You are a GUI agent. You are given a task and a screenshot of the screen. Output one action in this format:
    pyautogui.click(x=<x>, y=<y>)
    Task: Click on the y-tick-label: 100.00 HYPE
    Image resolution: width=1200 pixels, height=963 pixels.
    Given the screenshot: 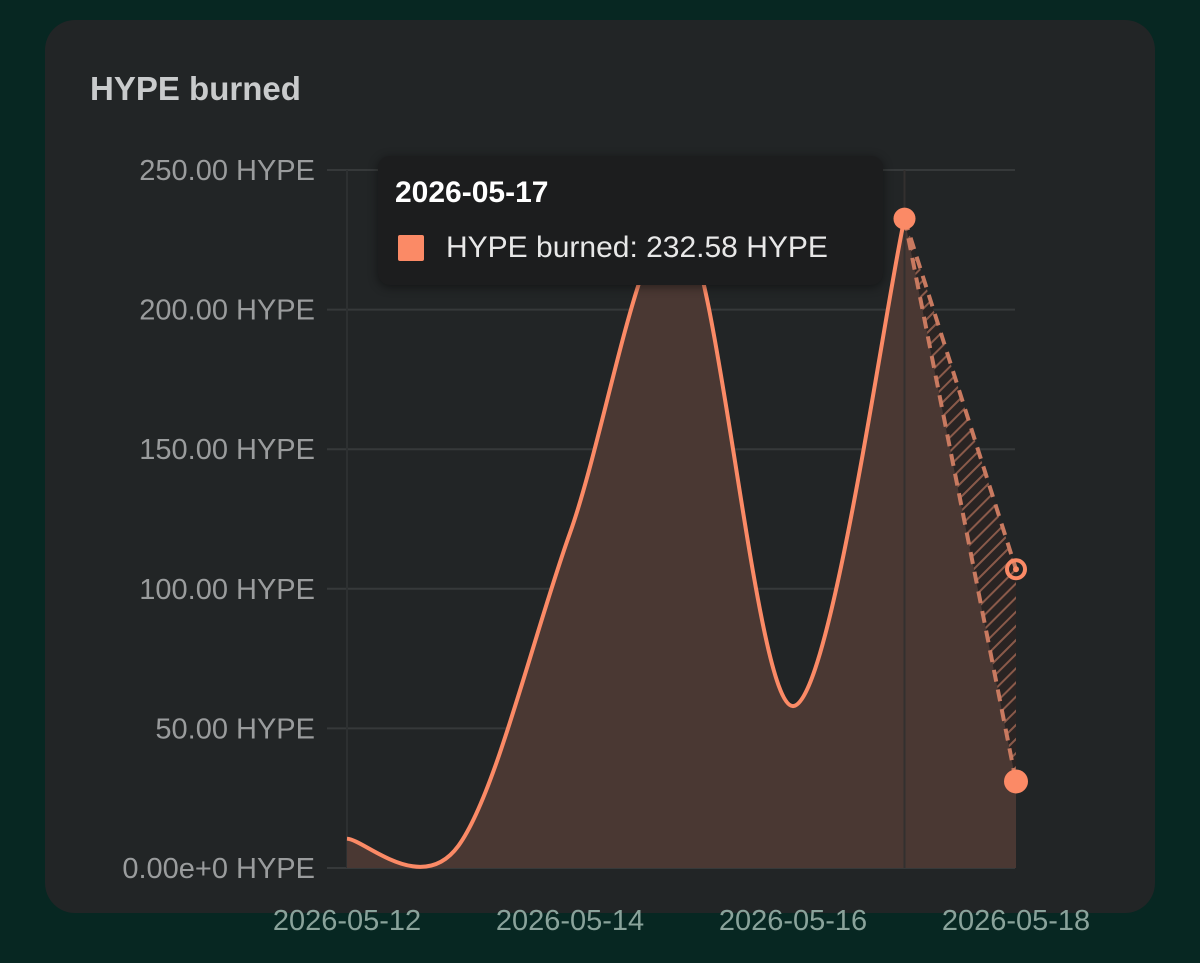 What is the action you would take?
    pyautogui.click(x=227, y=590)
    